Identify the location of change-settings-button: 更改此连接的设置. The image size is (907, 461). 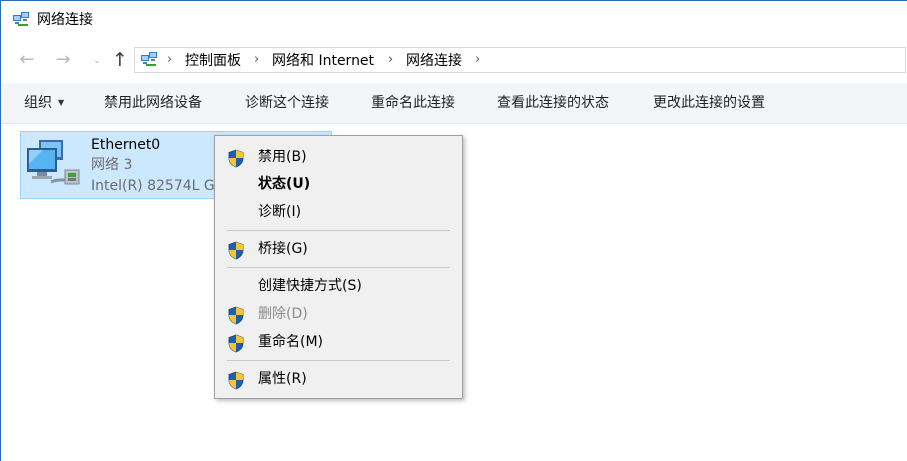
(709, 103).